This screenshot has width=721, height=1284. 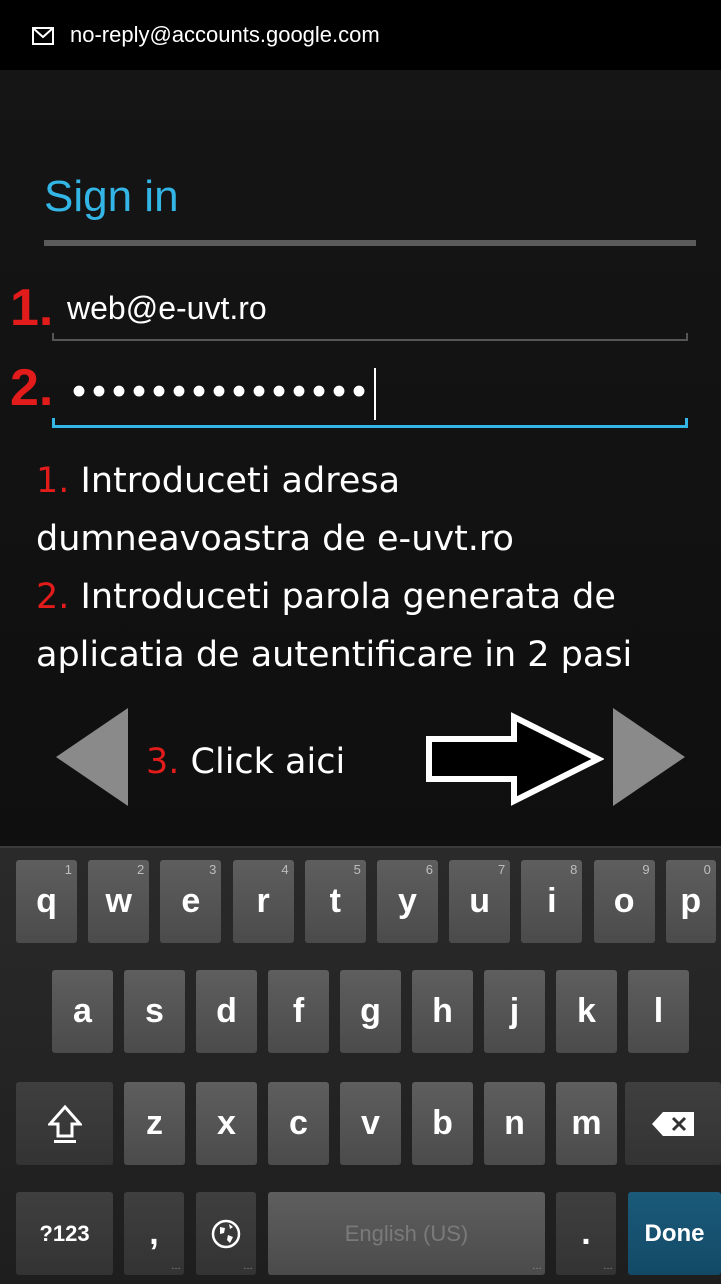 I want to click on backspace-key, so click(x=673, y=1123).